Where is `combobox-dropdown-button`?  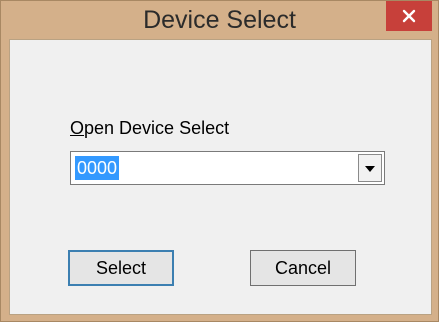 combobox-dropdown-button is located at coordinates (370, 168).